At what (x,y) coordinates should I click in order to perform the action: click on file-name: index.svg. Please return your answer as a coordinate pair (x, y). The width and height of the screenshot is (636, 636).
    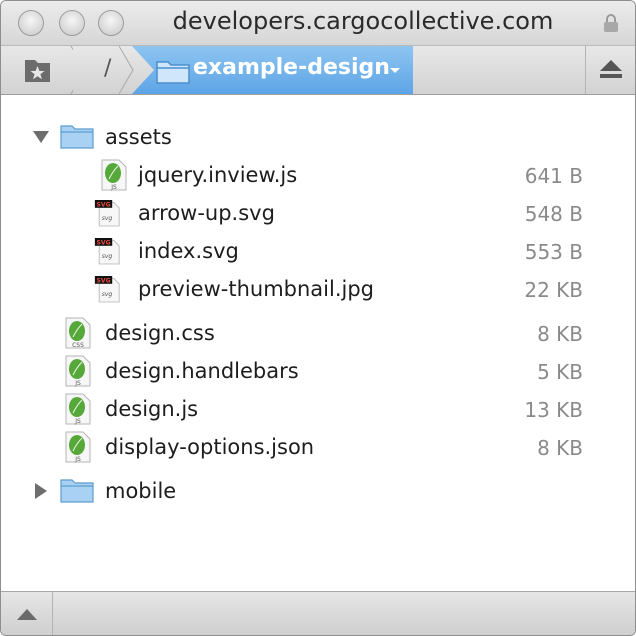
    Looking at the image, I should click on (188, 251).